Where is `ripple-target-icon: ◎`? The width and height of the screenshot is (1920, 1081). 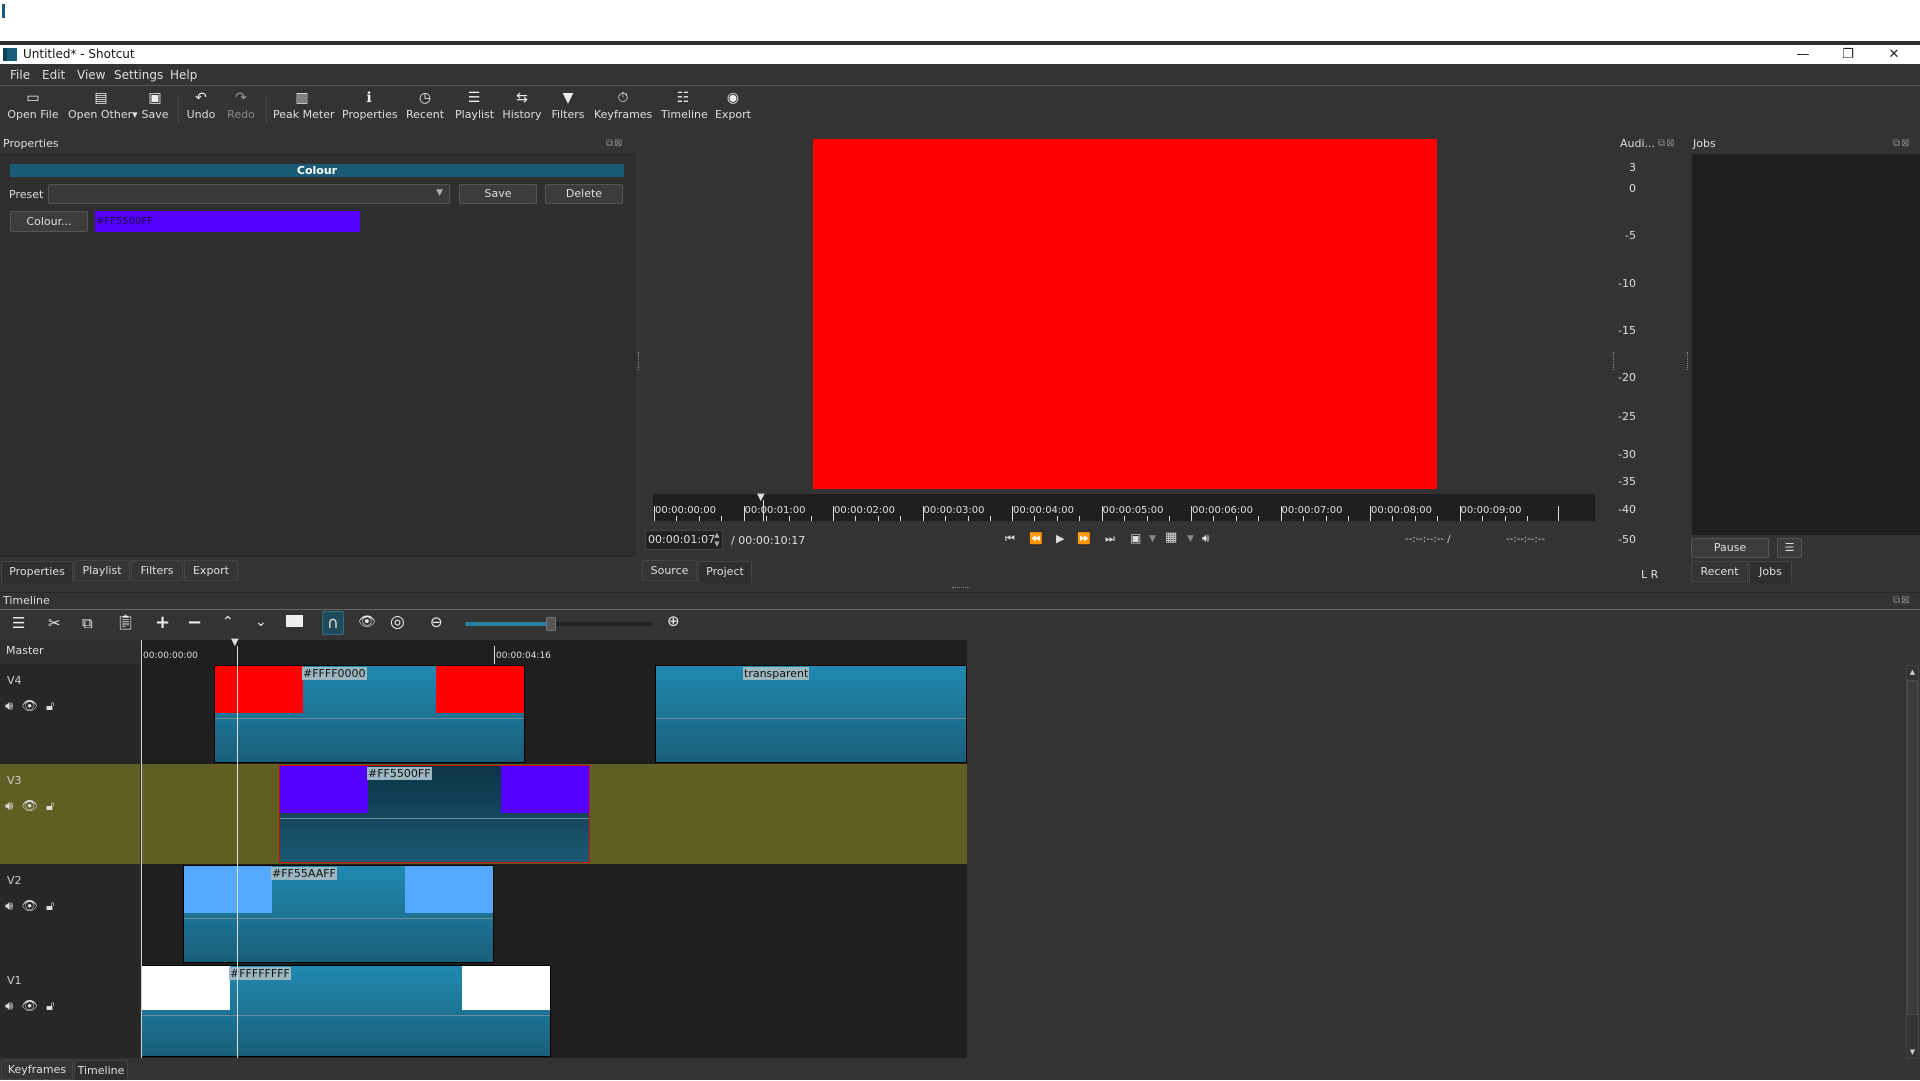 ripple-target-icon: ◎ is located at coordinates (397, 622).